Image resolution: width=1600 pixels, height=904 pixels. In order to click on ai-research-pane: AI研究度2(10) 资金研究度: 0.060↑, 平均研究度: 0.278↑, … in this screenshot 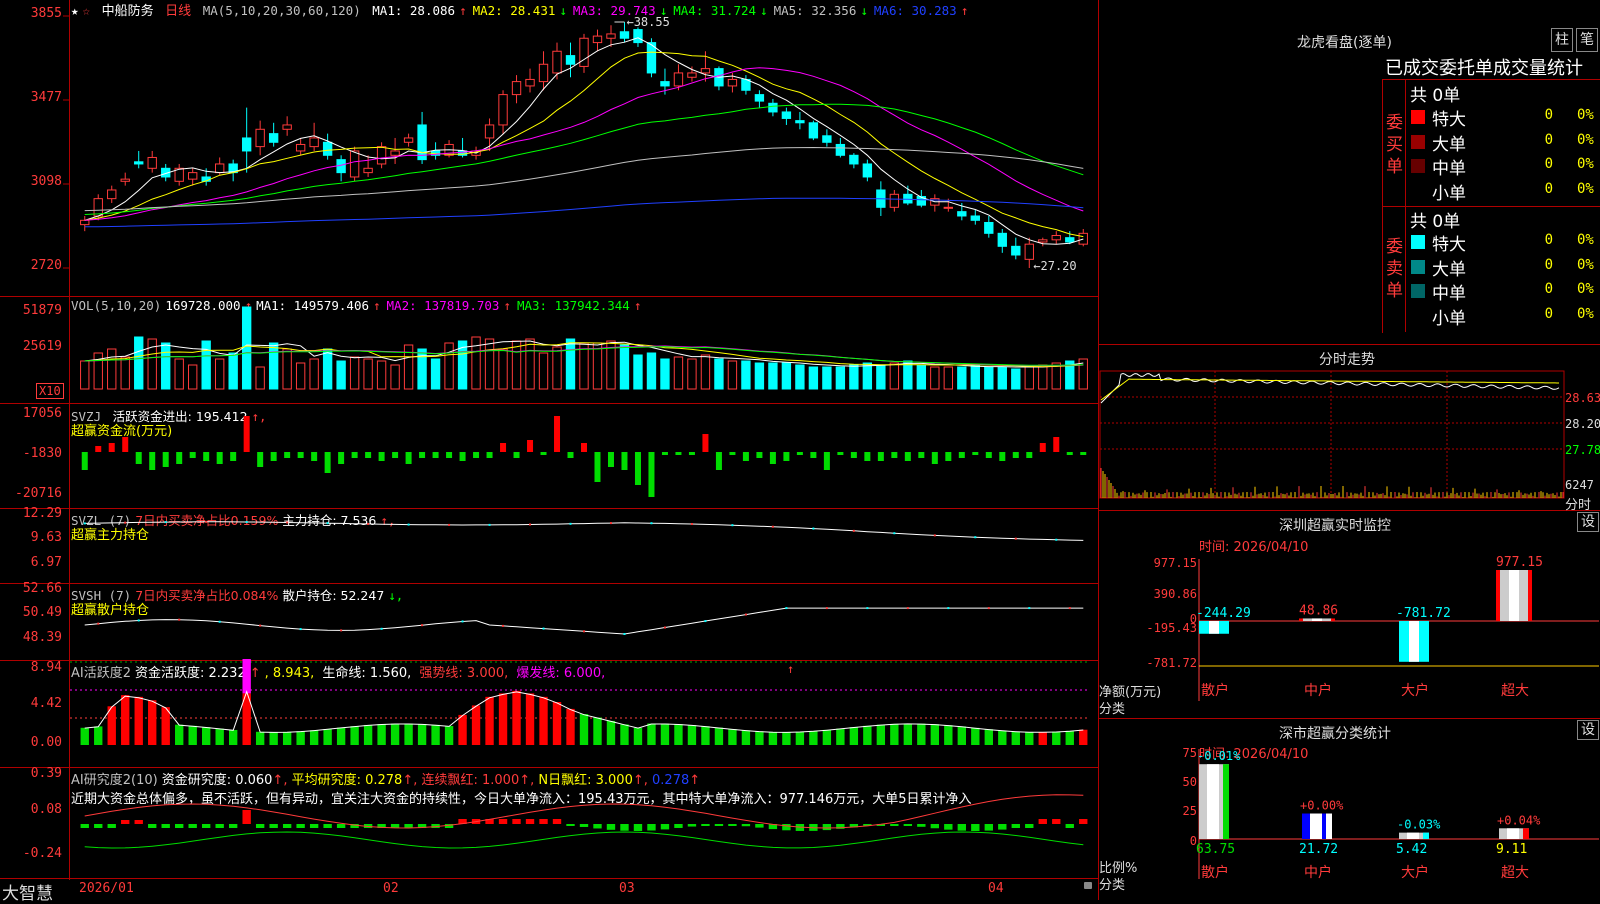, I will do `click(549, 822)`.